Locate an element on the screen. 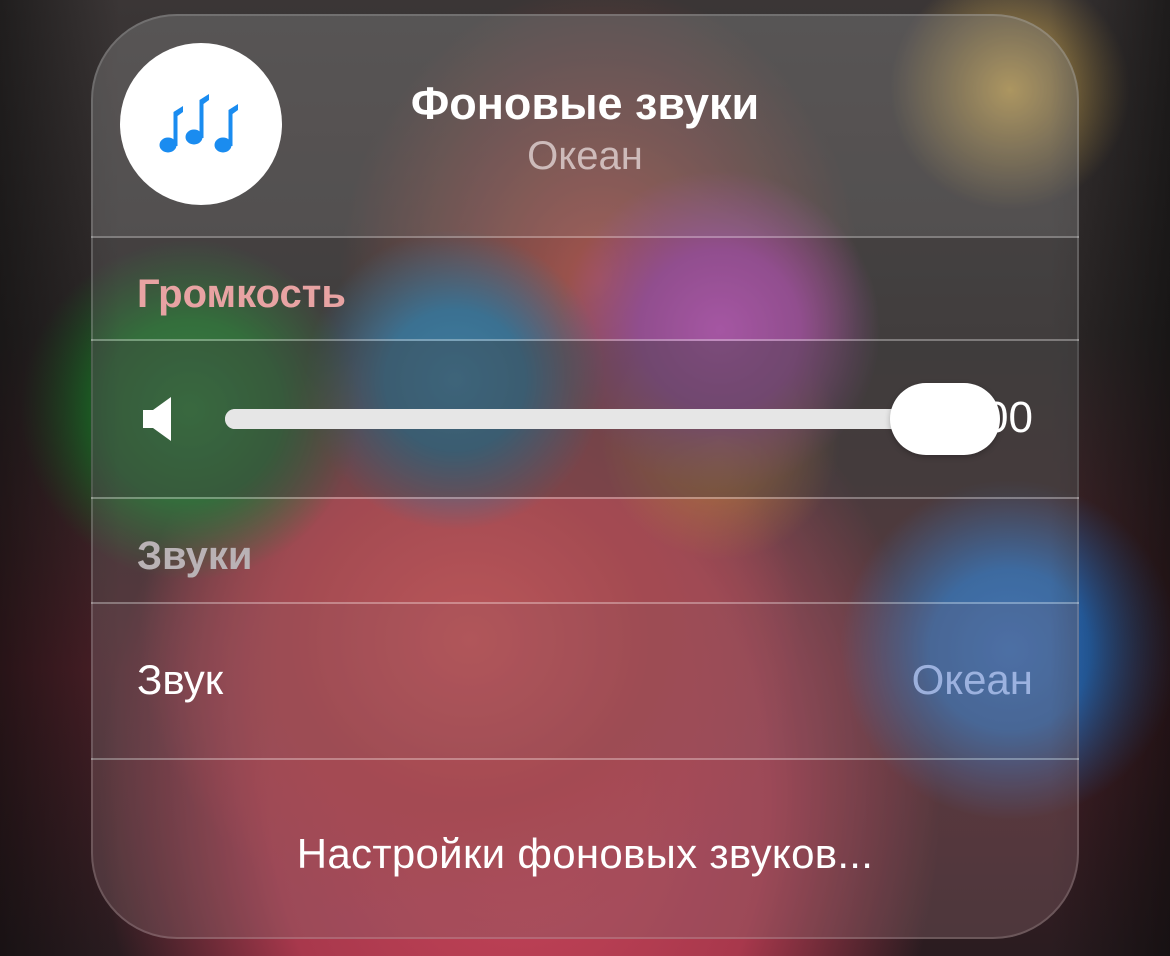 The image size is (1170, 956). sound-row-label: Звук is located at coordinates (180, 679).